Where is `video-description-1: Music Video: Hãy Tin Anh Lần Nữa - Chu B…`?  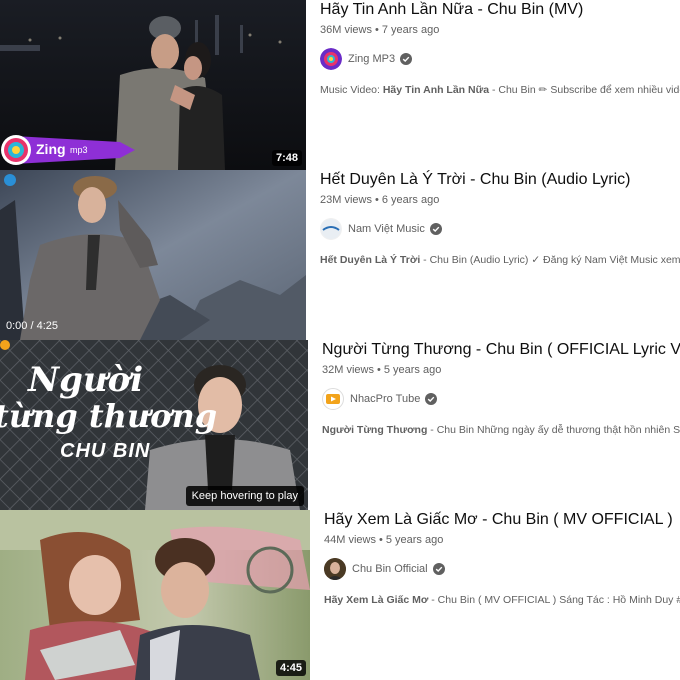
video-description-1: Music Video: Hãy Tin Anh Lần Nữa - Chu B… is located at coordinates (500, 90).